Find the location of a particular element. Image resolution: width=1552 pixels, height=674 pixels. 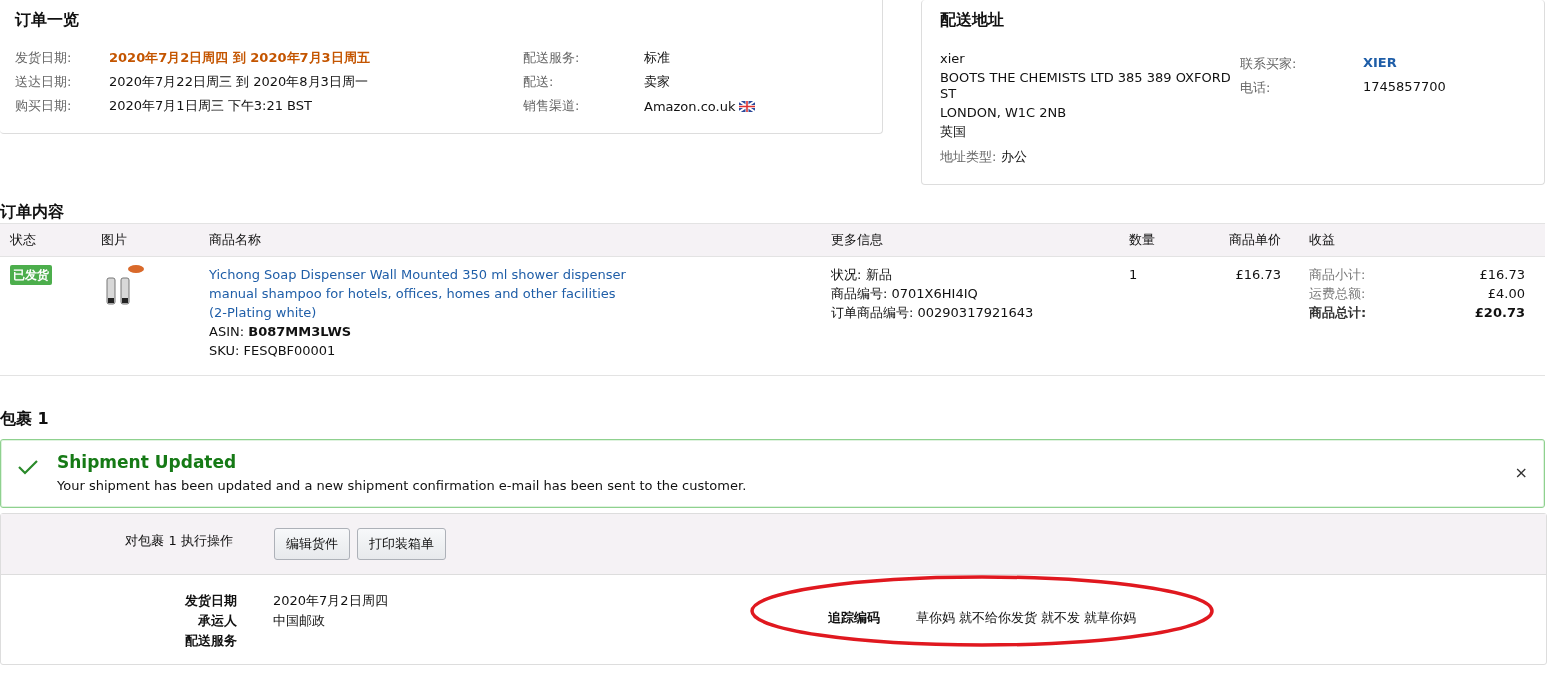

close-button: × is located at coordinates (1521, 472).